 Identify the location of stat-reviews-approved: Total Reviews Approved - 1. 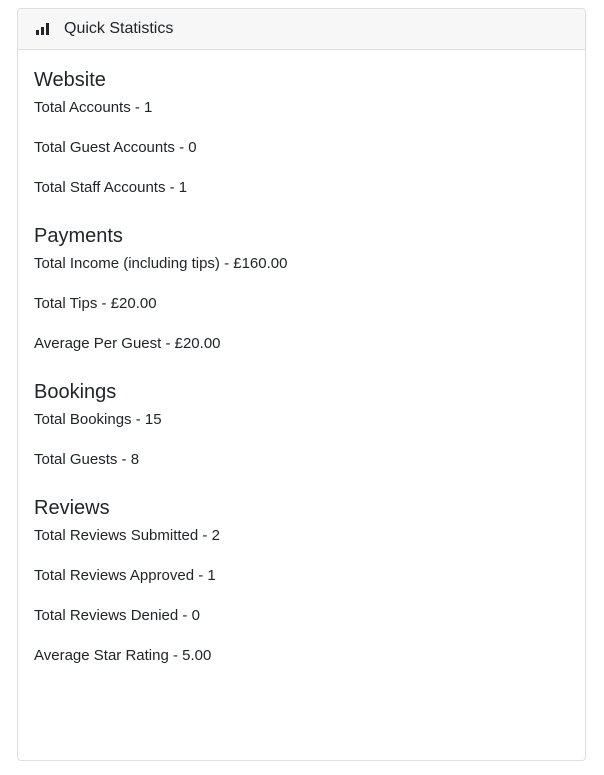
(125, 575).